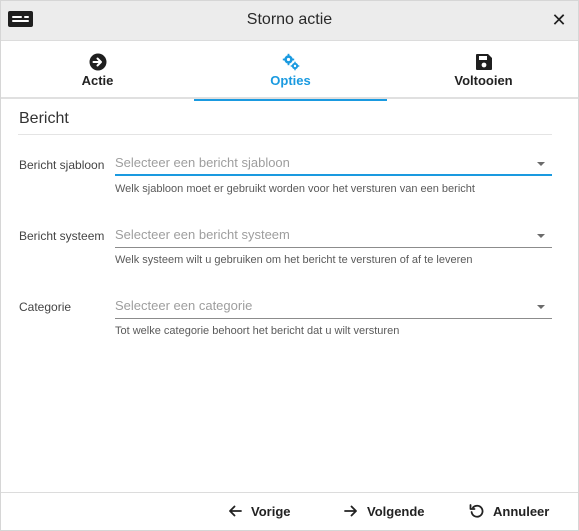 The height and width of the screenshot is (531, 579). I want to click on categorie-select: Selecteer een categorie, so click(333, 307).